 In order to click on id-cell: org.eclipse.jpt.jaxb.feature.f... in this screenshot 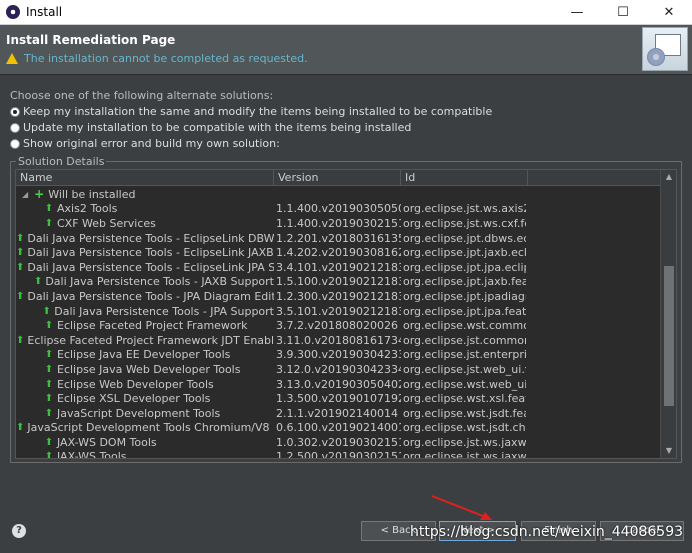, I will do `click(464, 282)`.